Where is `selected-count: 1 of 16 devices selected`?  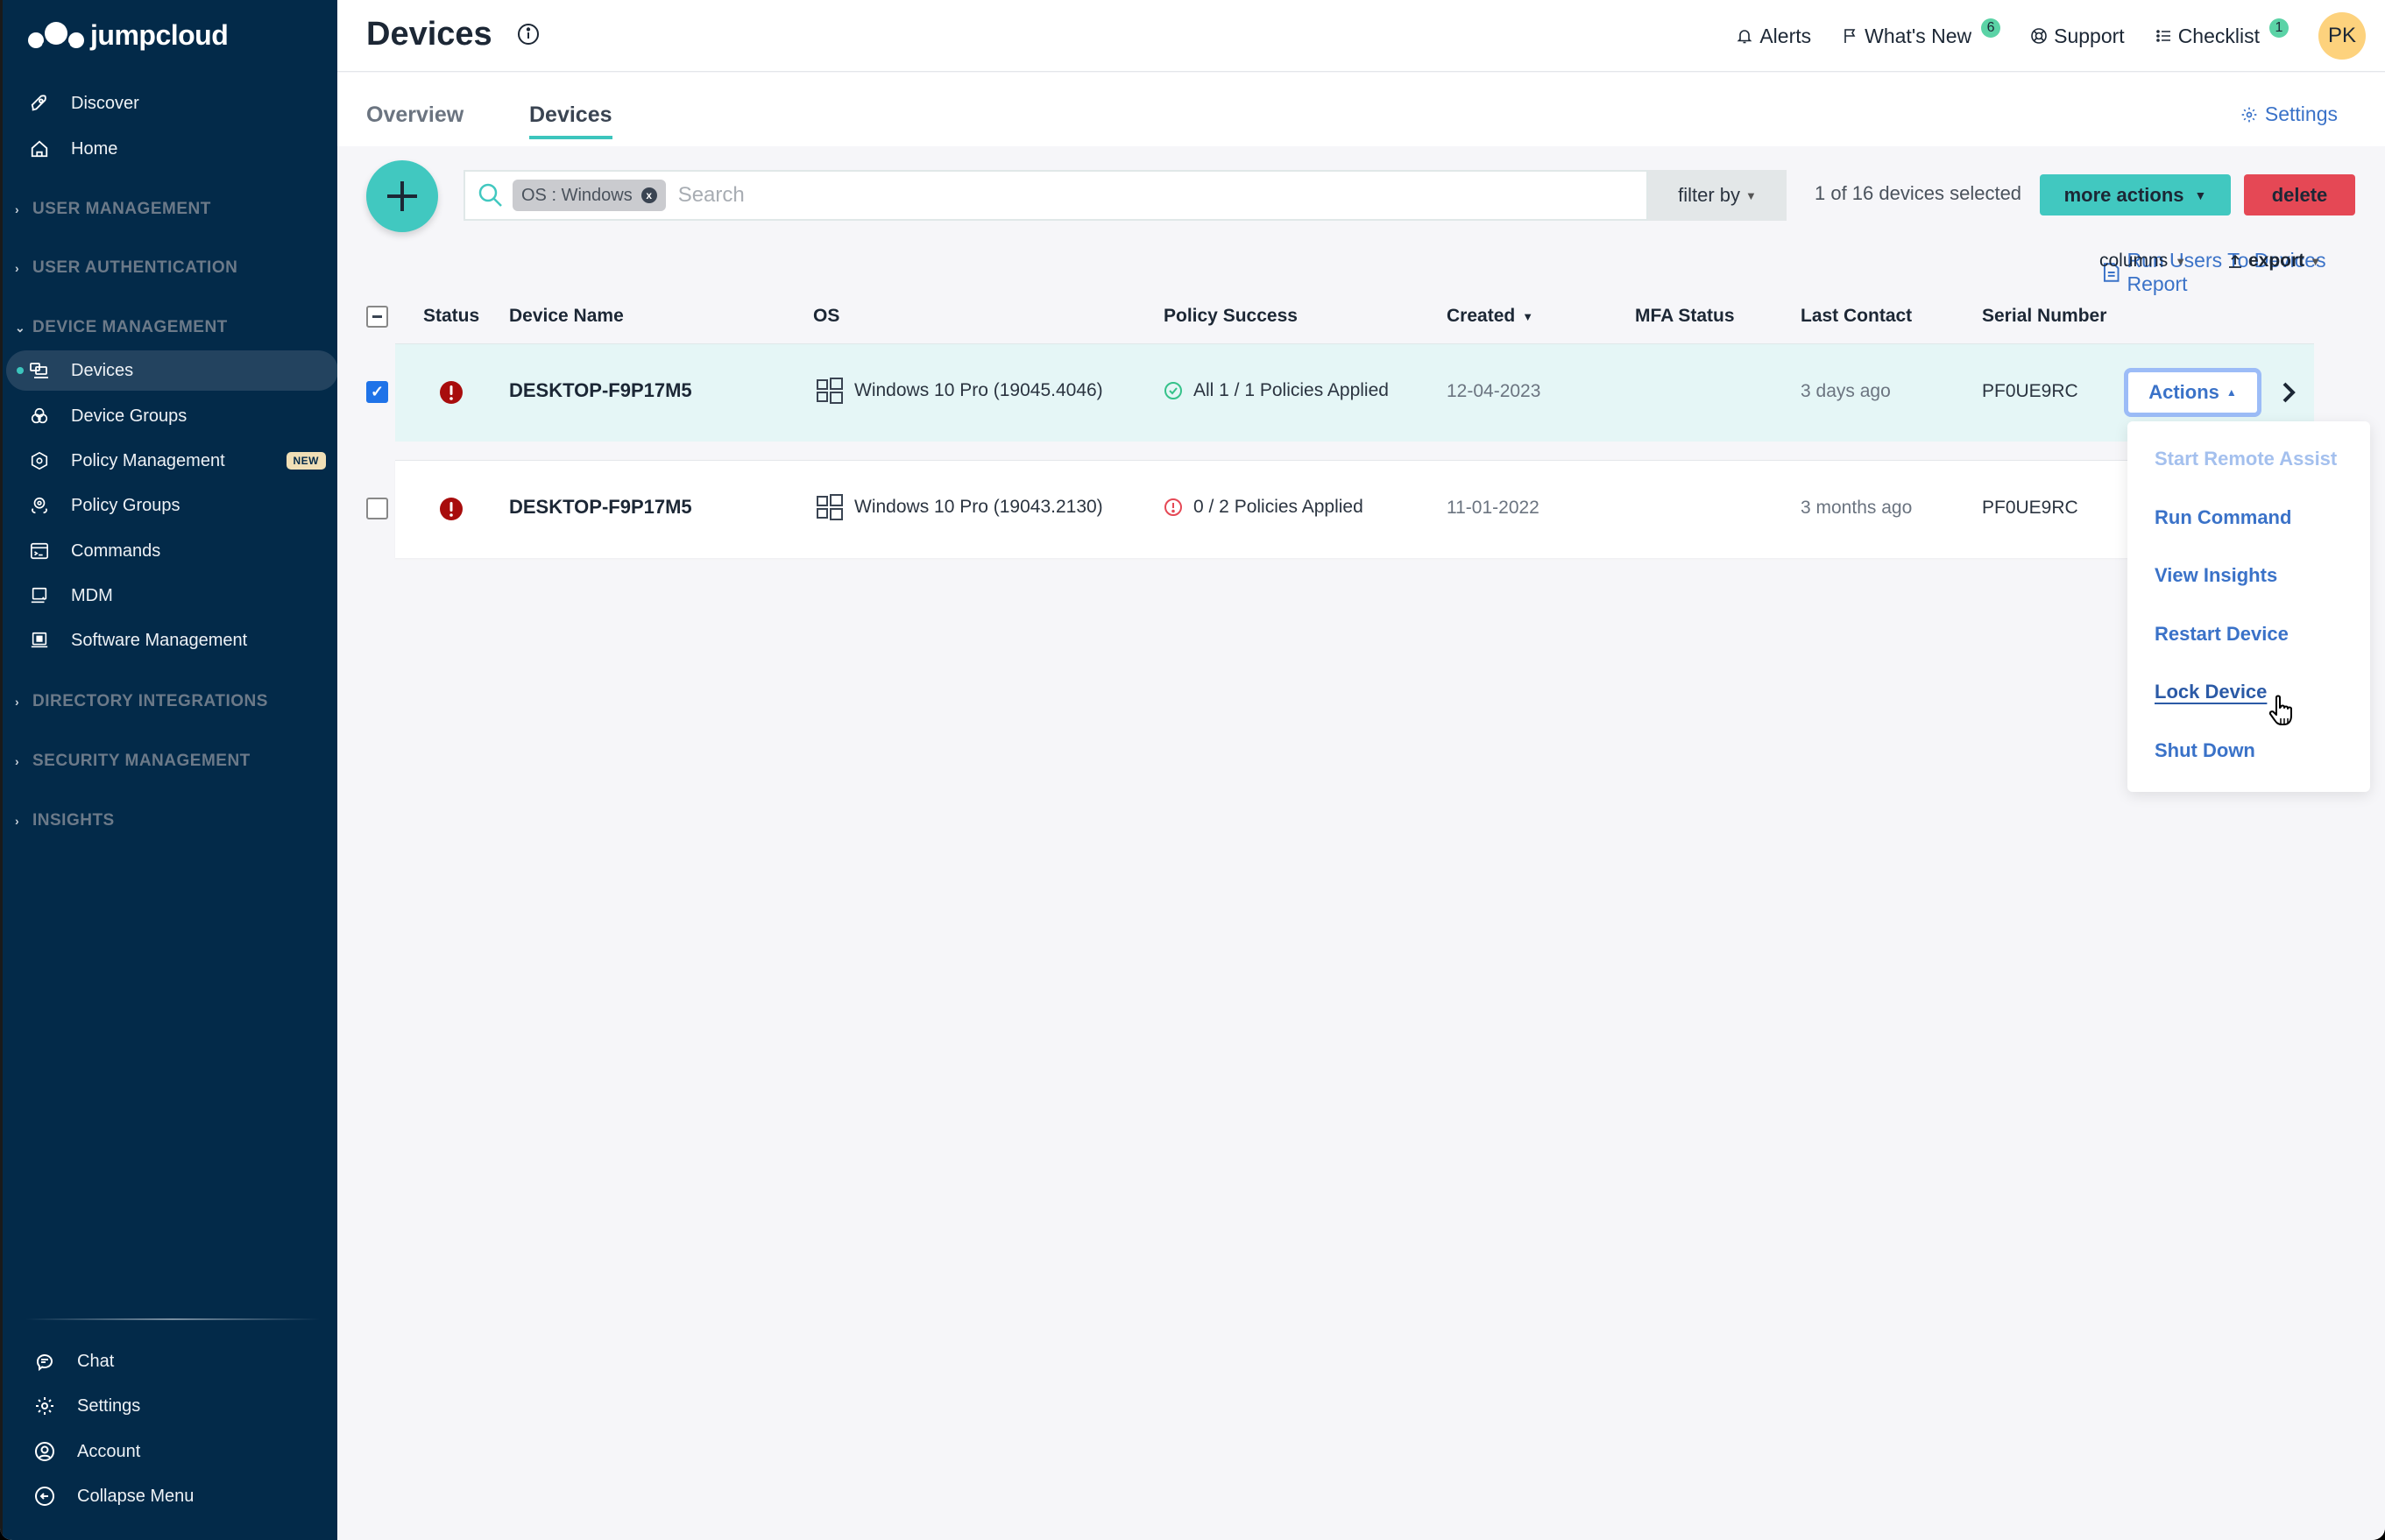 selected-count: 1 of 16 devices selected is located at coordinates (1918, 193).